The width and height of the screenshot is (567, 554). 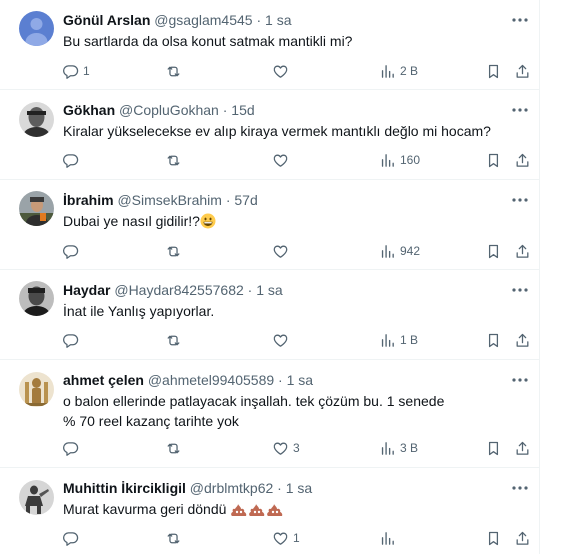 I want to click on user-handle: @ahmetel99405589, so click(x=211, y=380).